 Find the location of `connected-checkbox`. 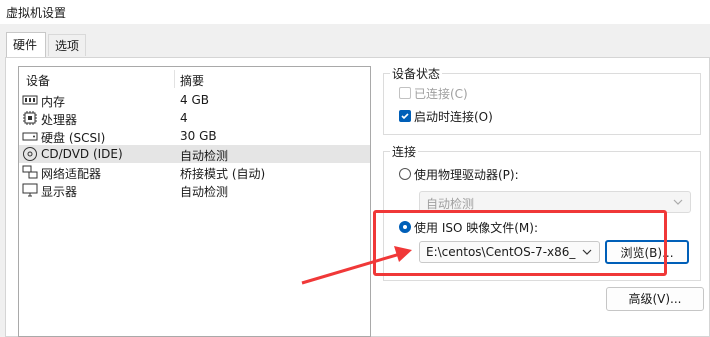

connected-checkbox is located at coordinates (405, 93).